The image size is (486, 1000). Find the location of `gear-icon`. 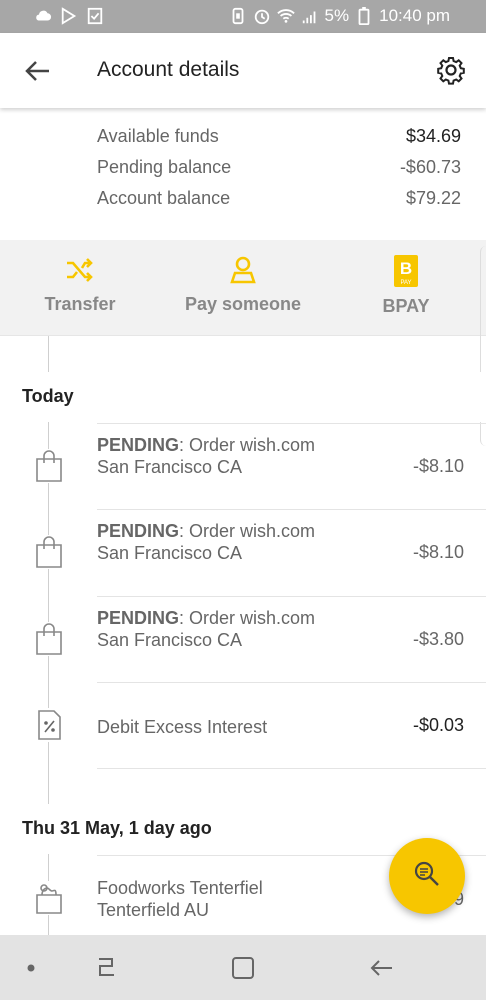

gear-icon is located at coordinates (451, 70).